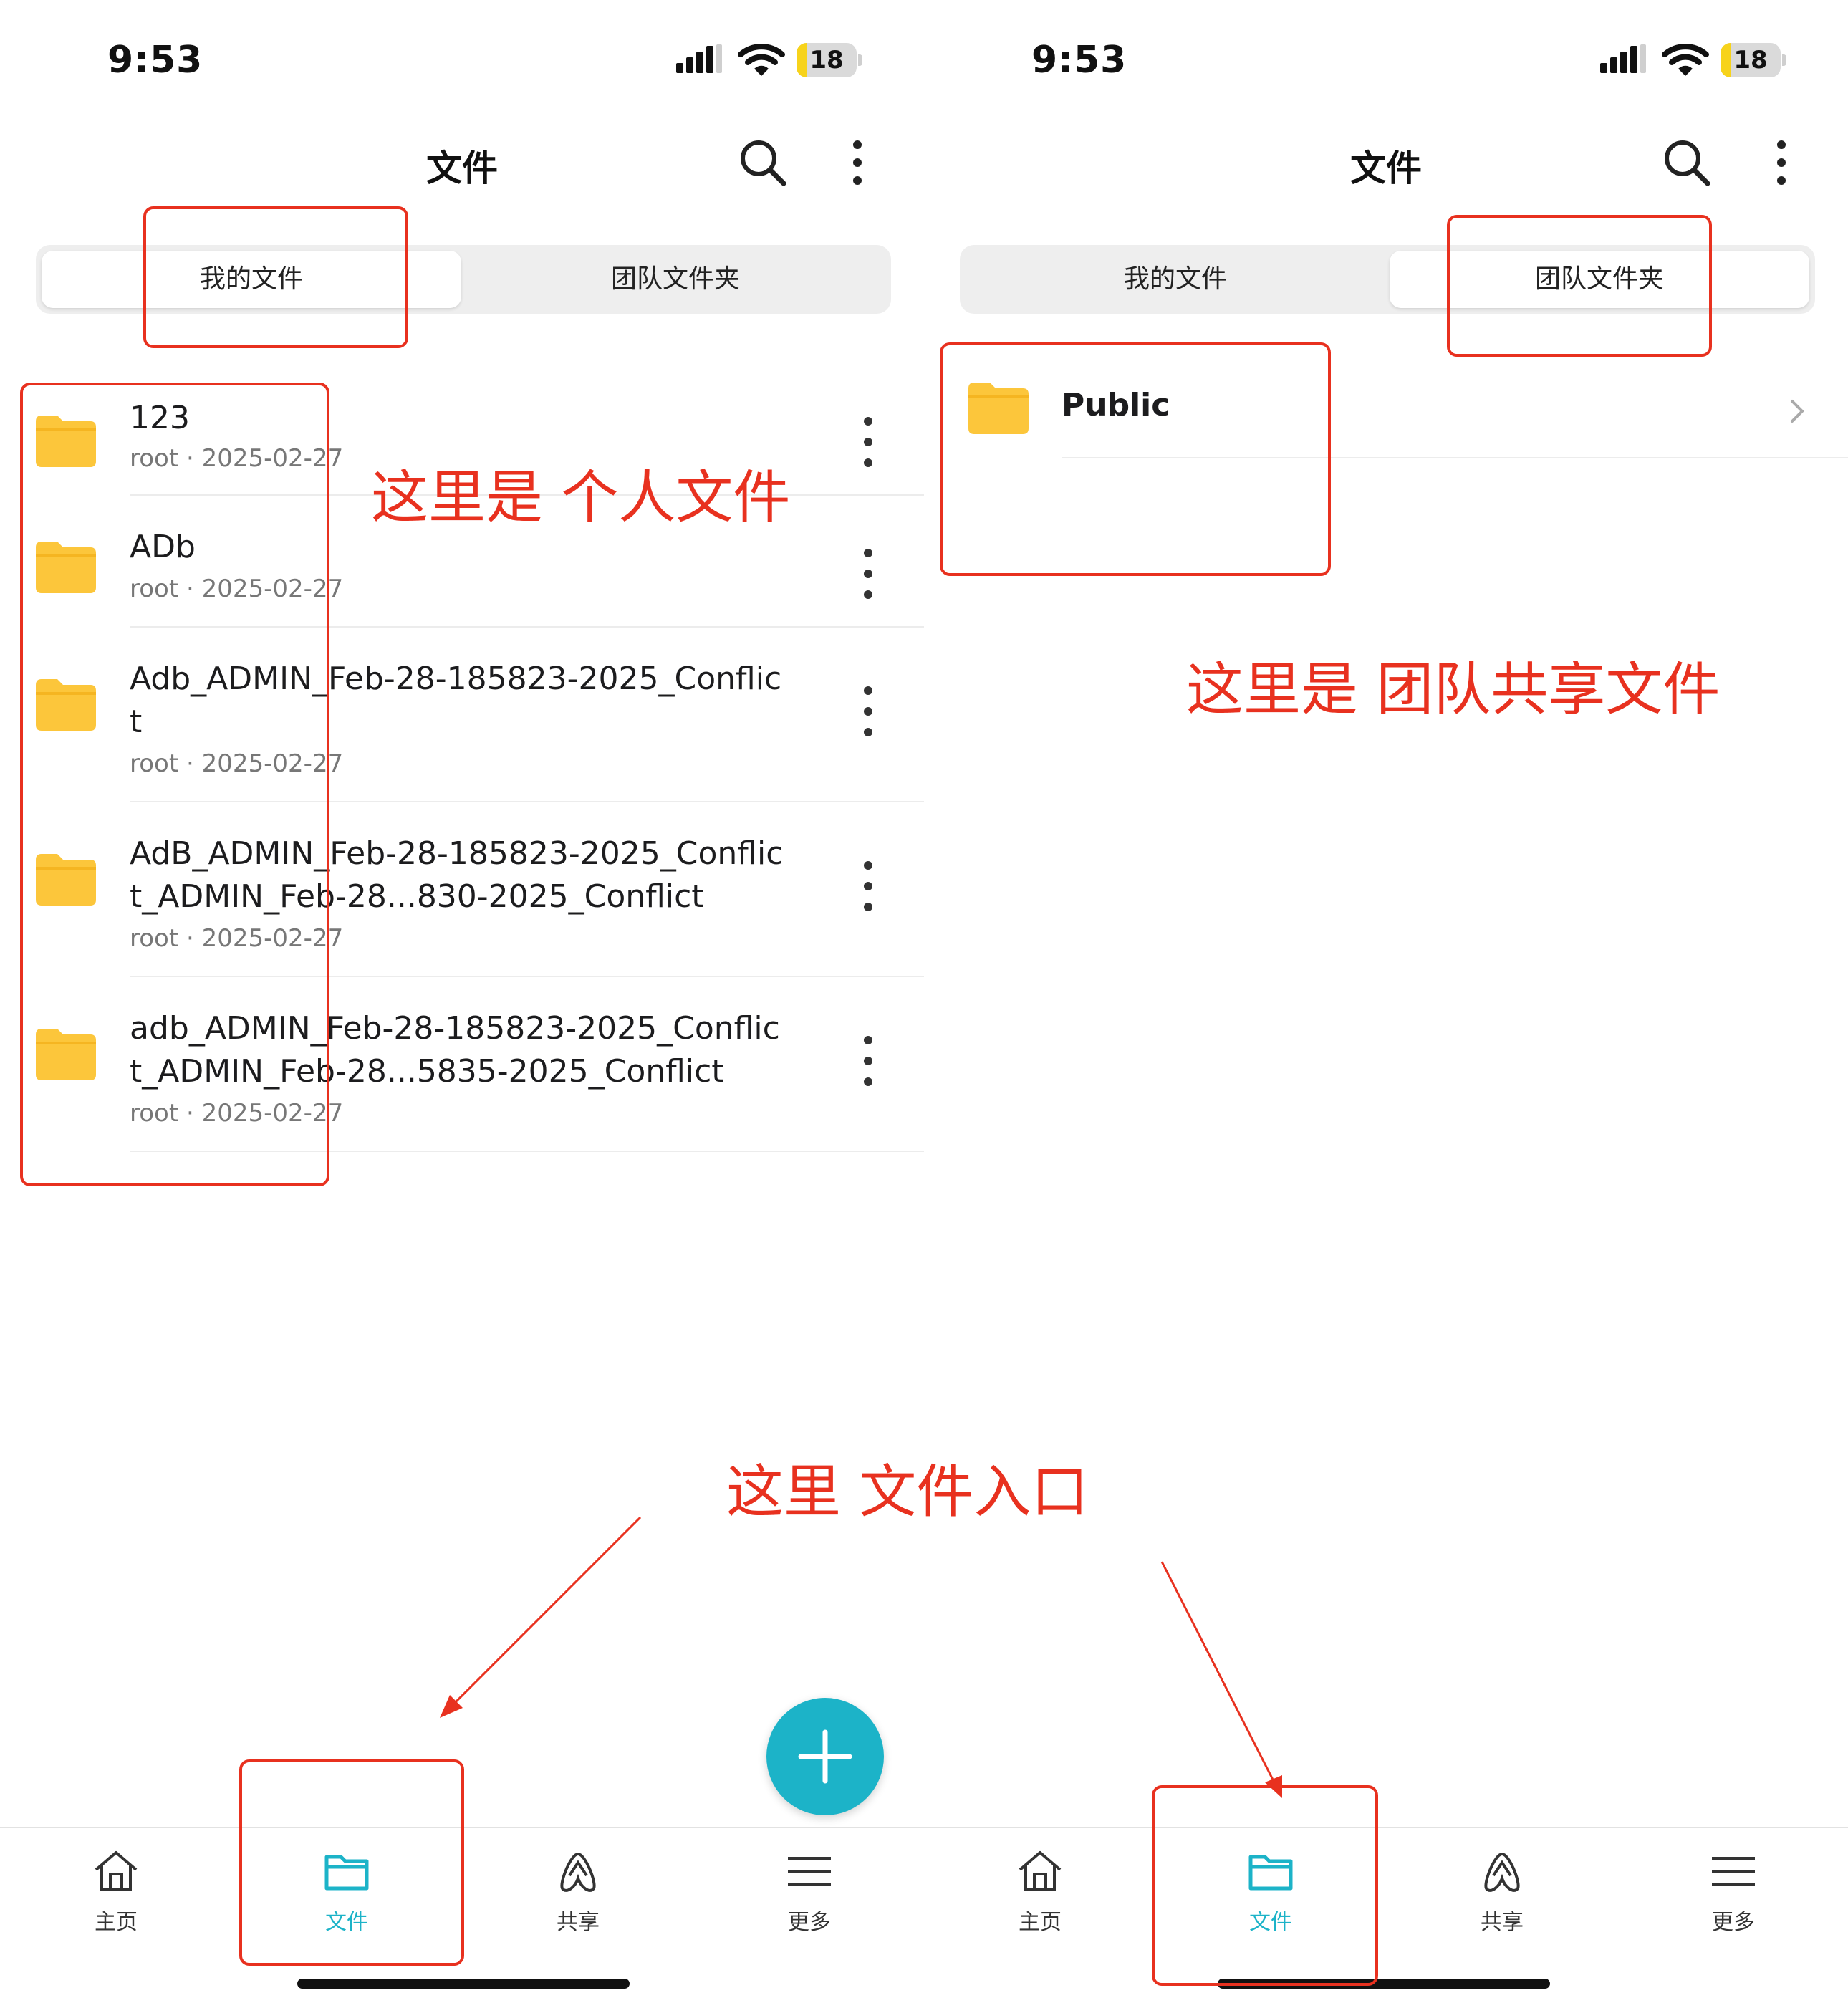  I want to click on tab-my-files: 我的文件, so click(1175, 279).